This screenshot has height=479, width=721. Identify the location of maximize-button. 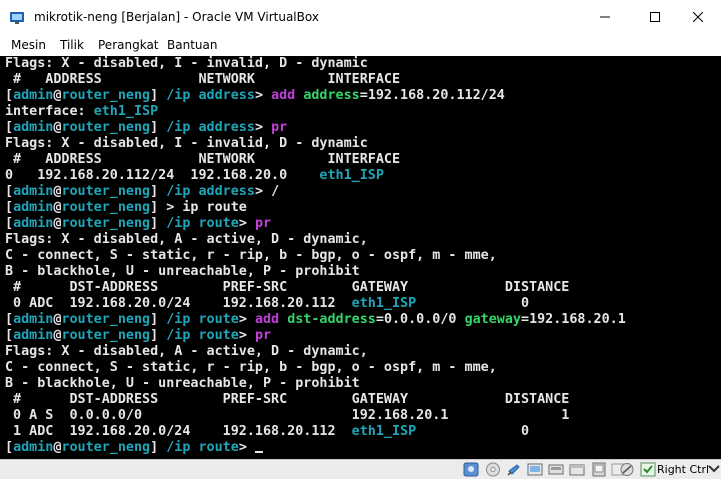
(655, 17).